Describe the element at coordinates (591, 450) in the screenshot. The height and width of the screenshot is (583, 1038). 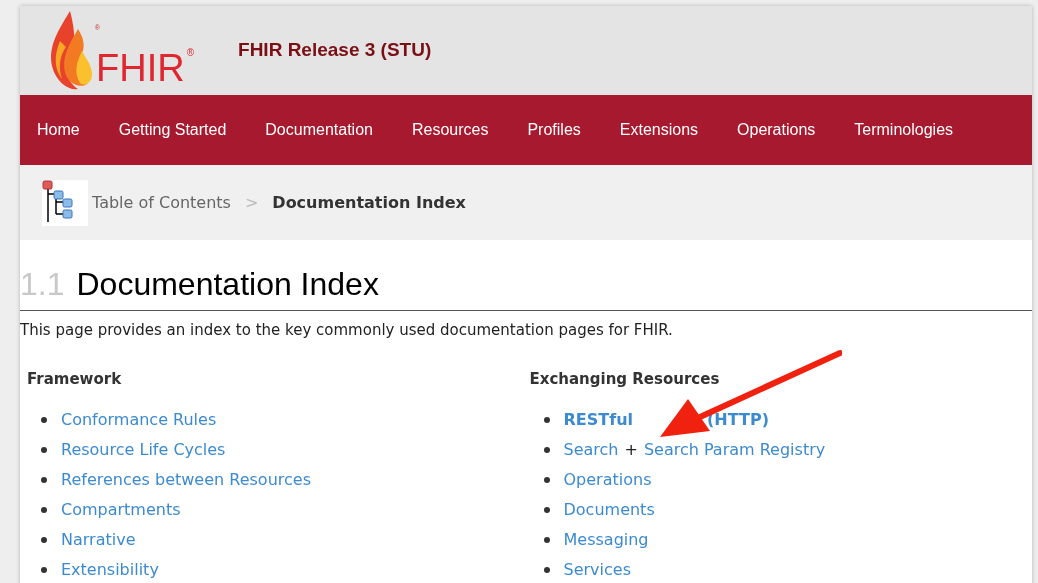
I see `link: Search` at that location.